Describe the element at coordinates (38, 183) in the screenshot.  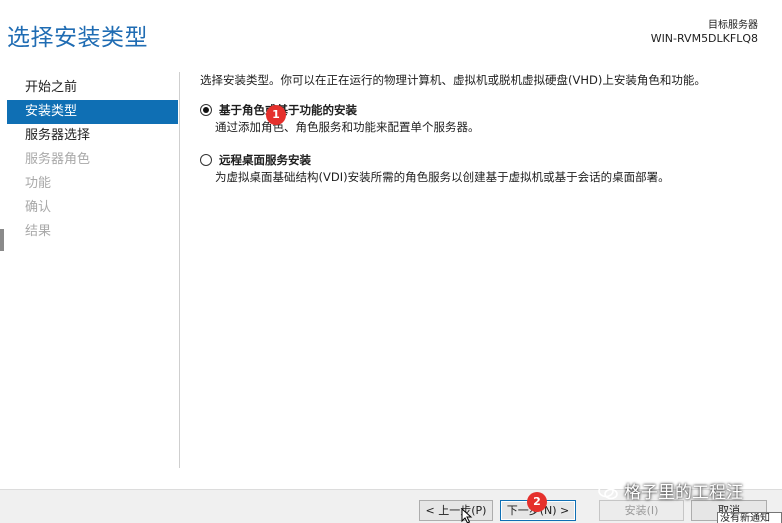
I see `nav-item-features: 功能` at that location.